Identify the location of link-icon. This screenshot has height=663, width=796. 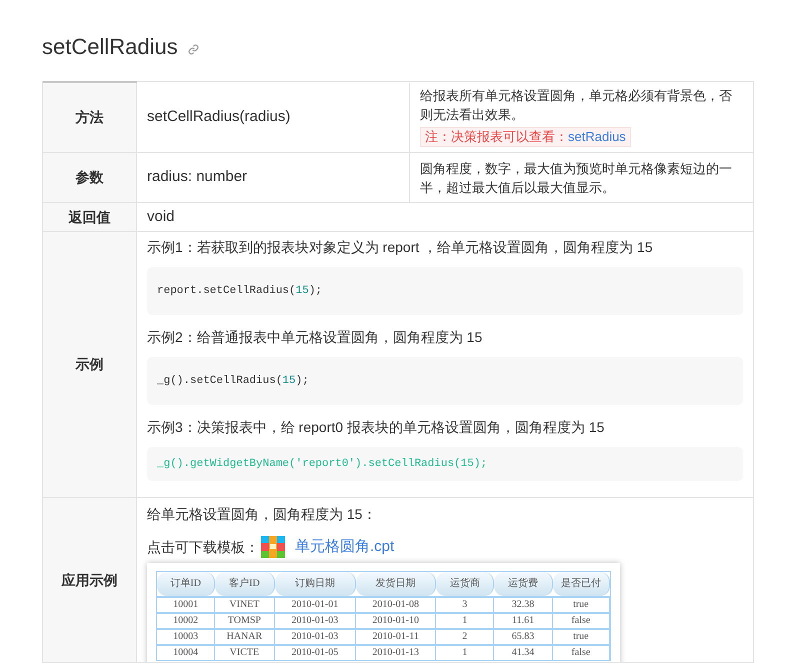
(193, 49).